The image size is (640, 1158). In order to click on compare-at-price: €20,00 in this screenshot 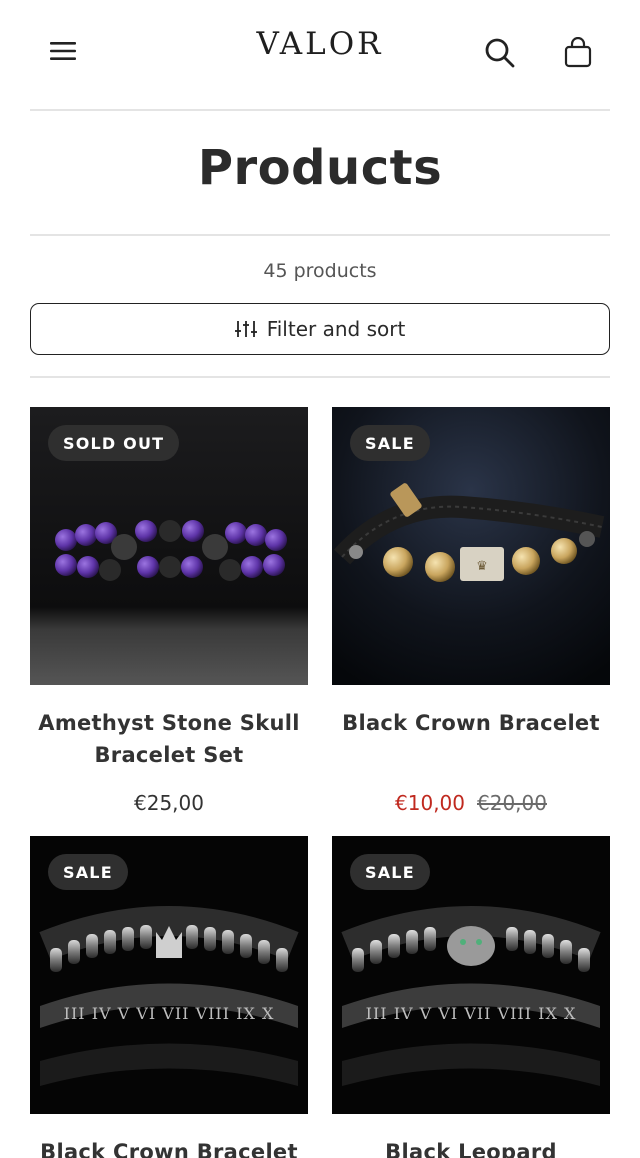, I will do `click(512, 803)`.